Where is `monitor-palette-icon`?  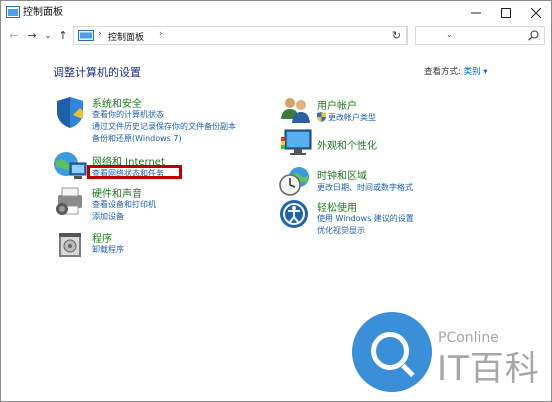 monitor-palette-icon is located at coordinates (296, 142).